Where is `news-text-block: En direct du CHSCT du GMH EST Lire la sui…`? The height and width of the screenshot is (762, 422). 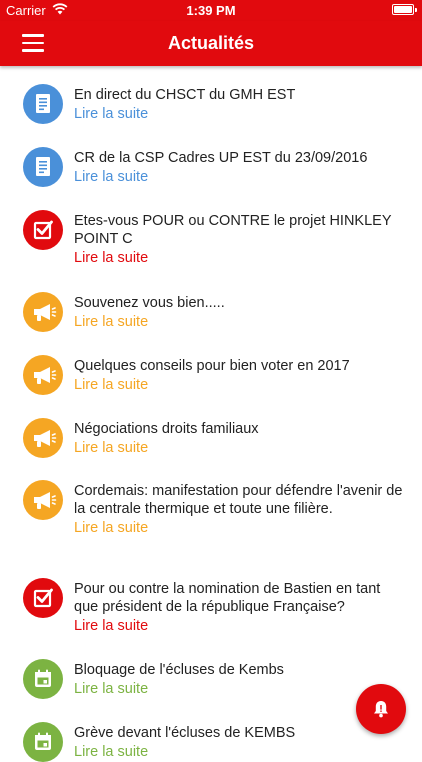
news-text-block: En direct du CHSCT du GMH EST Lire la sui… is located at coordinates (239, 105).